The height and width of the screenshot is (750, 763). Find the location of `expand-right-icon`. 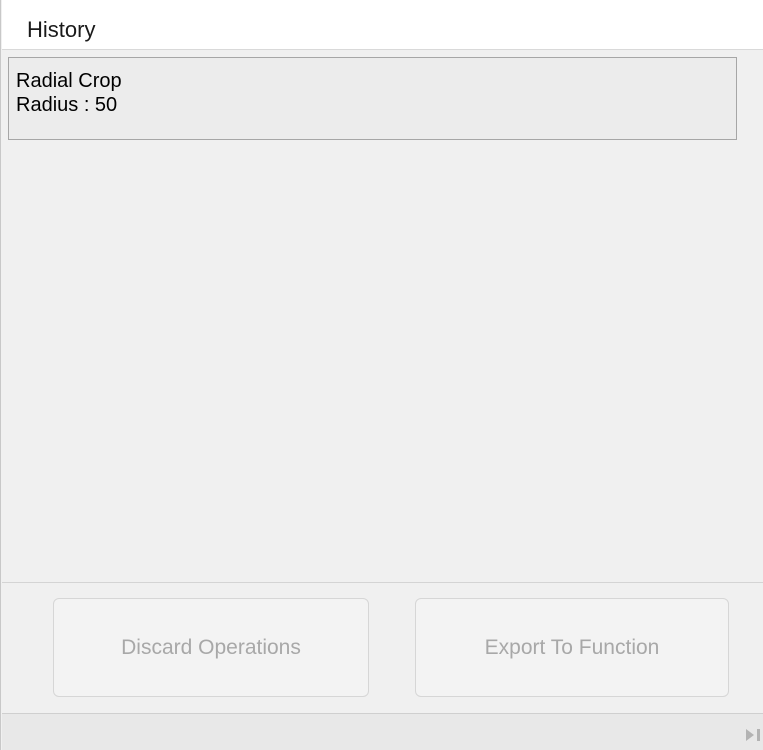

expand-right-icon is located at coordinates (753, 735).